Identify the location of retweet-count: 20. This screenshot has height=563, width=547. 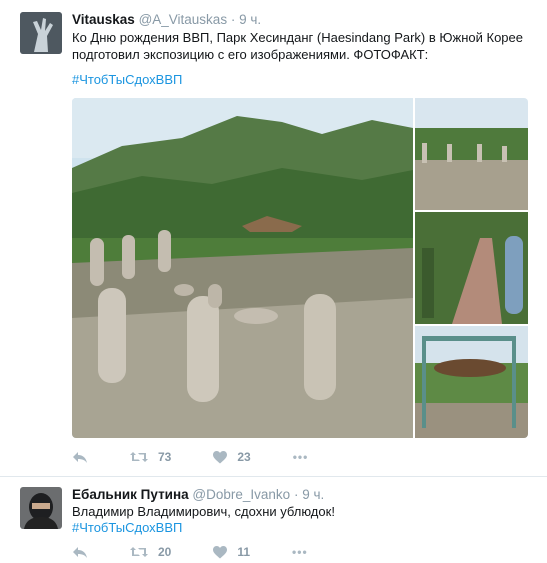
(165, 552).